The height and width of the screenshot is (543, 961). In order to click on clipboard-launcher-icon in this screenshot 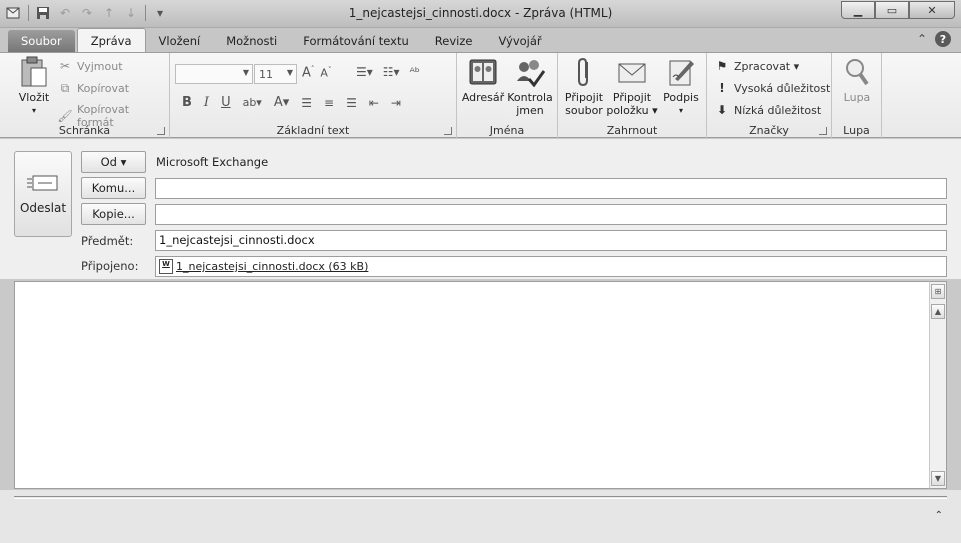, I will do `click(161, 131)`.